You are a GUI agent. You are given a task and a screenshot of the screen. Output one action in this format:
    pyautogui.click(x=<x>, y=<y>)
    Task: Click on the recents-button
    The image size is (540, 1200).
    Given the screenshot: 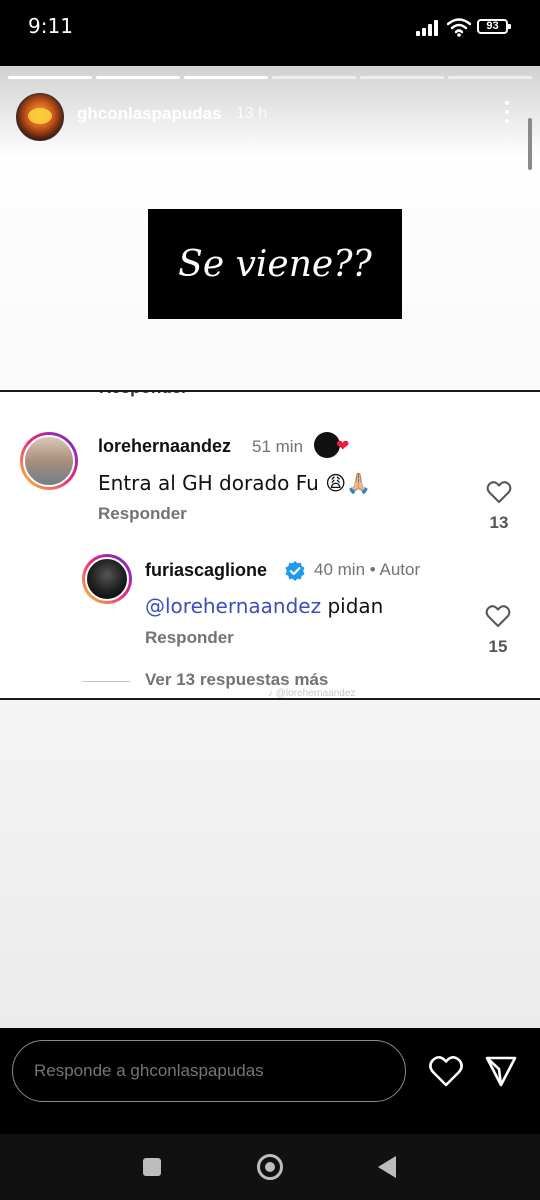 What is the action you would take?
    pyautogui.click(x=152, y=1167)
    